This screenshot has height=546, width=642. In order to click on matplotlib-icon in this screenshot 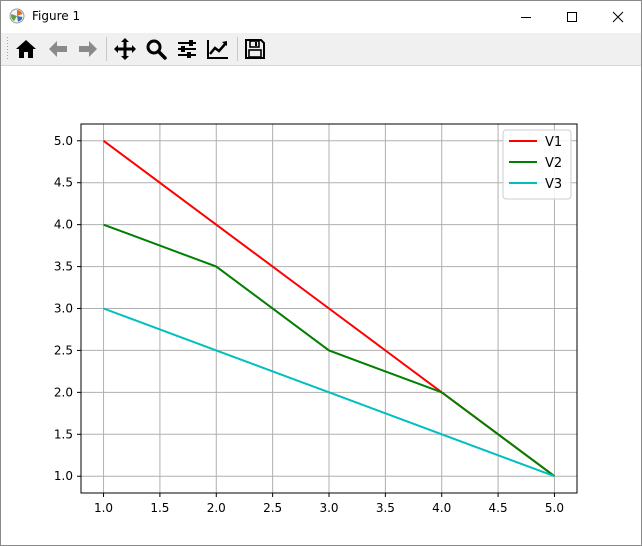, I will do `click(17, 16)`.